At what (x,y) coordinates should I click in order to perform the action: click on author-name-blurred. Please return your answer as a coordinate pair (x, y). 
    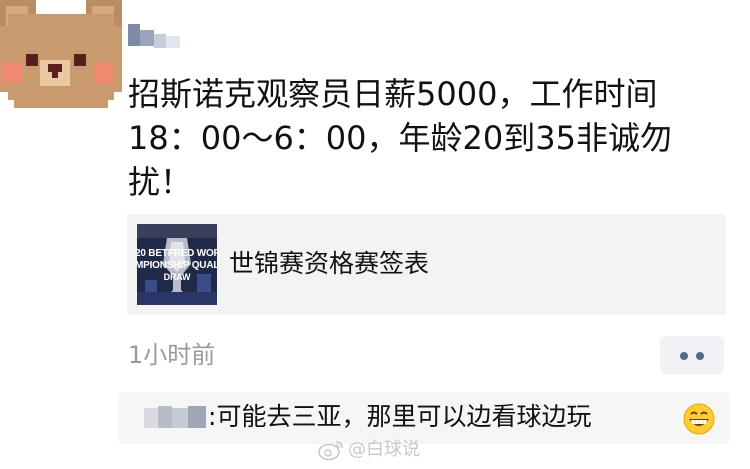
    Looking at the image, I should click on (160, 37).